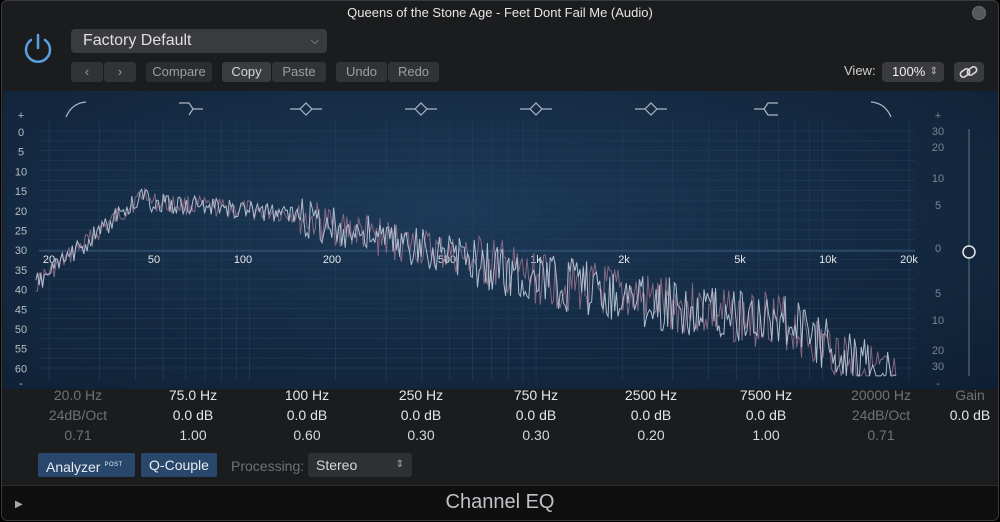 This screenshot has width=1000, height=522. I want to click on next-preset-button: ›, so click(120, 72).